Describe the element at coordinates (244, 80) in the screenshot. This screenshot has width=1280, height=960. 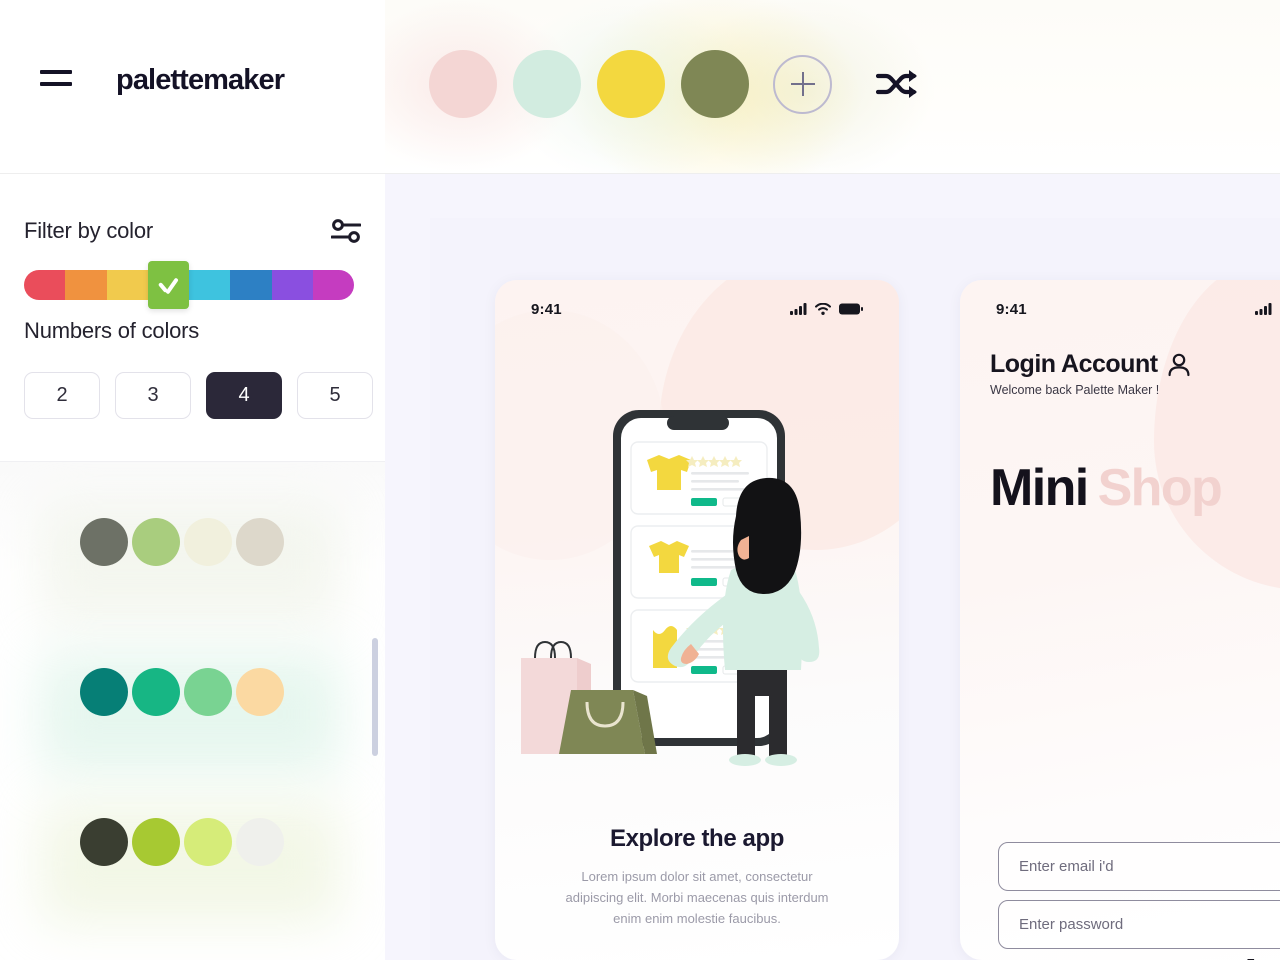
I see `logo-text-maker: maker` at that location.